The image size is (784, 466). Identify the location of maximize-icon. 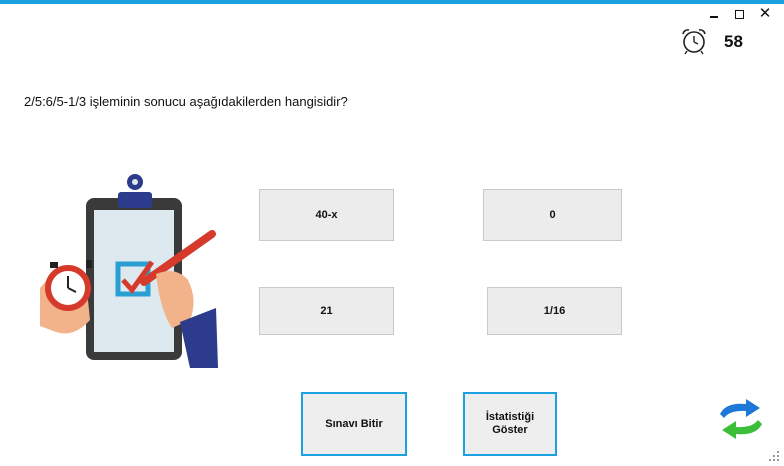
(739, 14).